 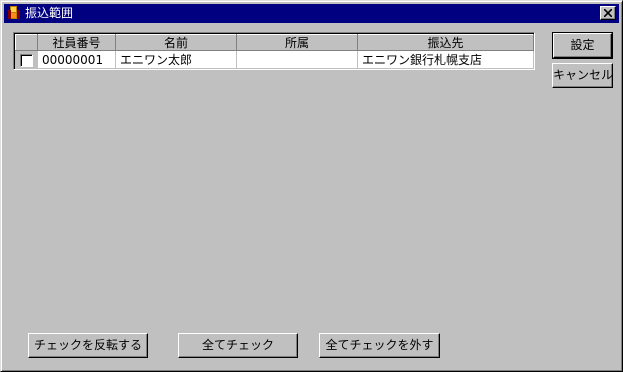 I want to click on cell-bank: エニワン銀行札幌支店, so click(x=445, y=59).